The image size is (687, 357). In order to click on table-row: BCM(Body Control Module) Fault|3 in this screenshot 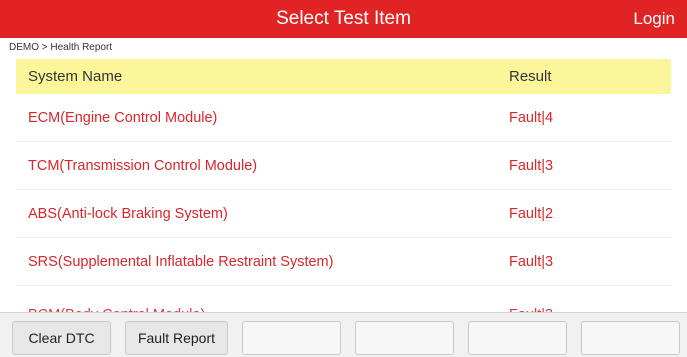, I will do `click(343, 299)`.